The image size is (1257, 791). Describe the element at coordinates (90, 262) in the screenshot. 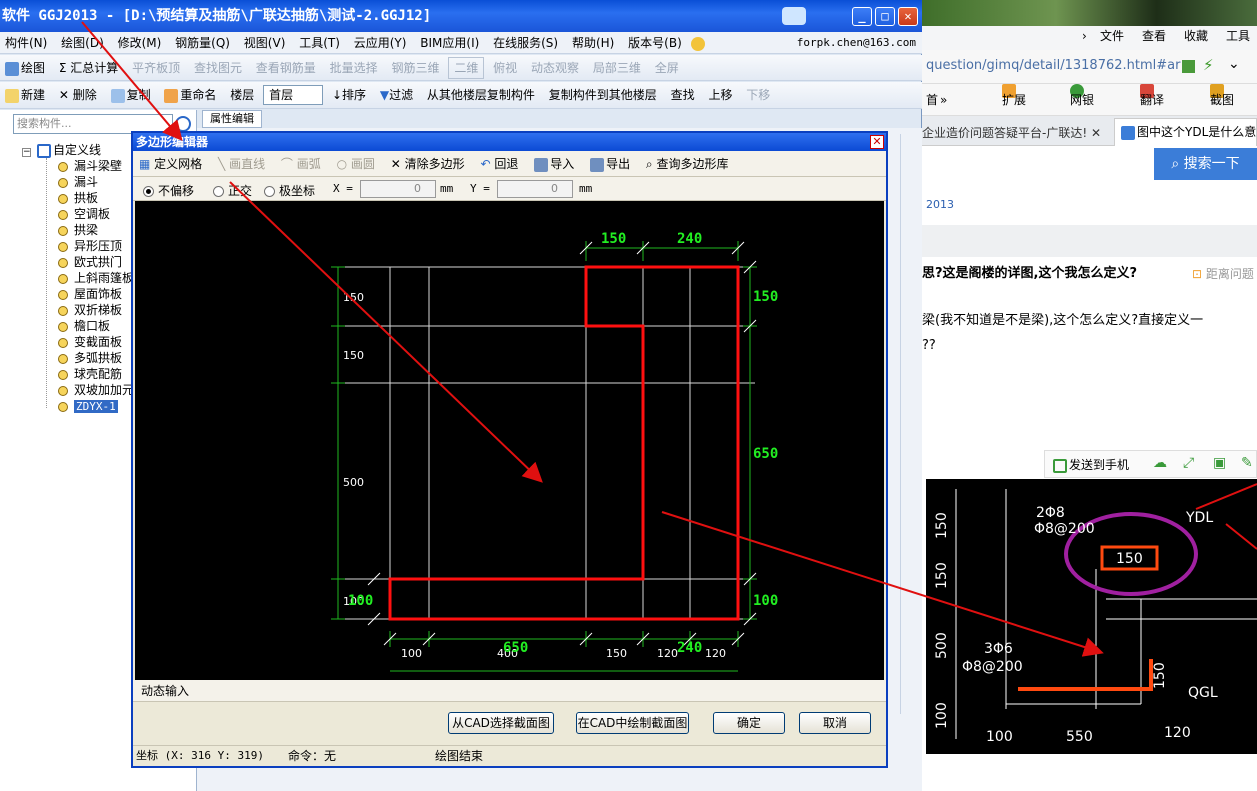

I see `tree-item: 欧式拱门` at that location.